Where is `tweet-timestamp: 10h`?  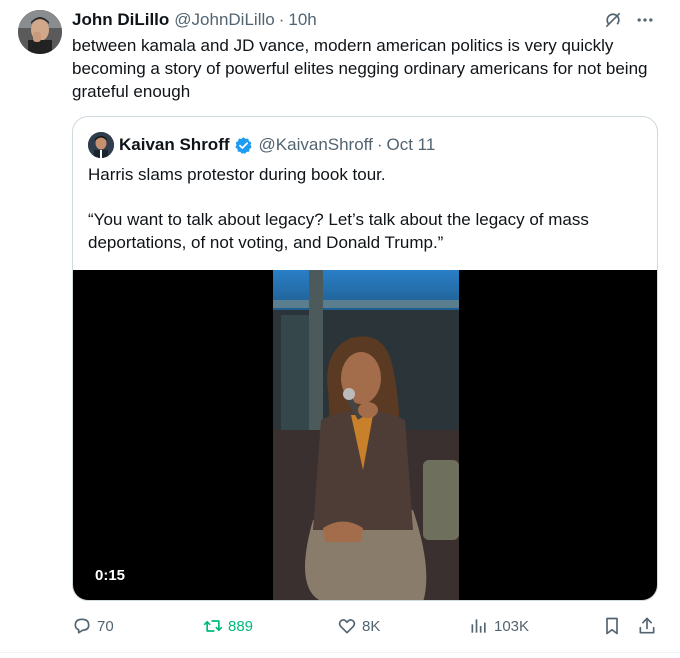
tweet-timestamp: 10h is located at coordinates (302, 20).